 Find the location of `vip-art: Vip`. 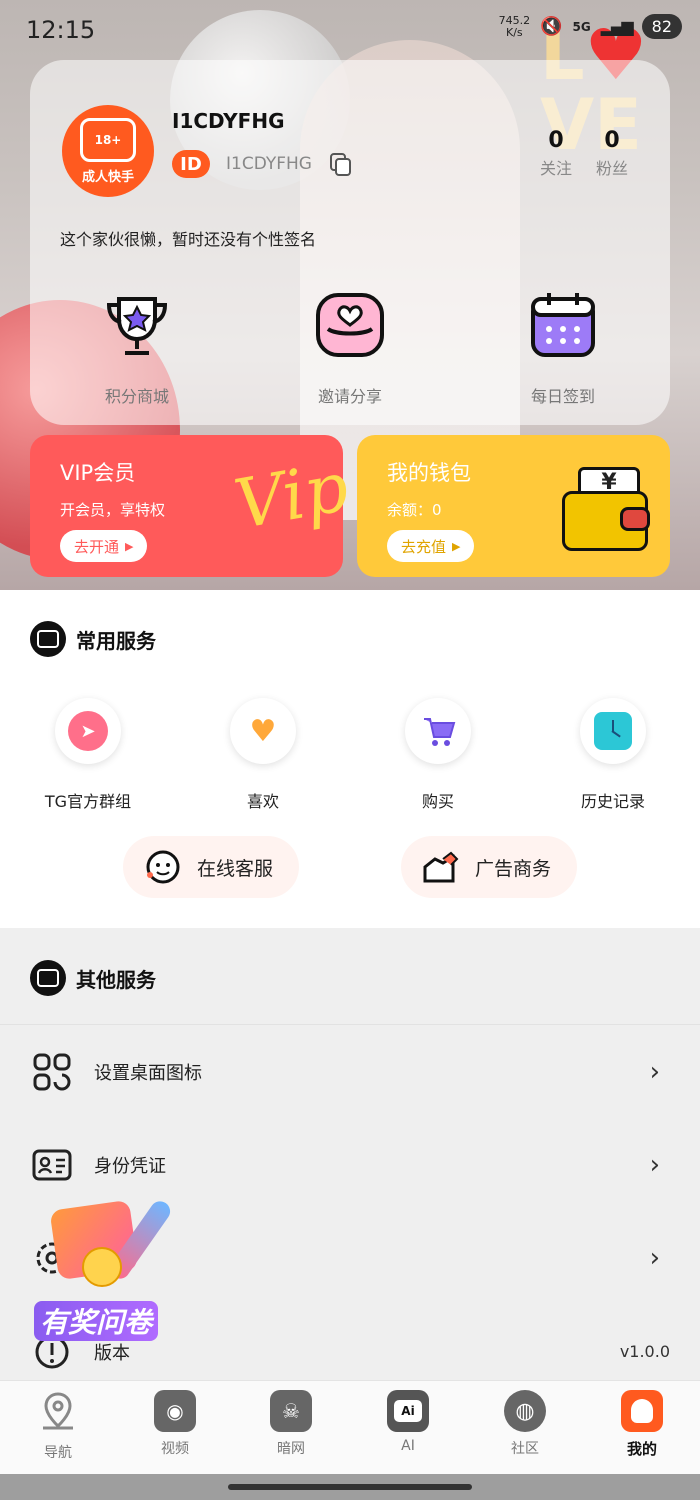

vip-art: Vip is located at coordinates (292, 496).